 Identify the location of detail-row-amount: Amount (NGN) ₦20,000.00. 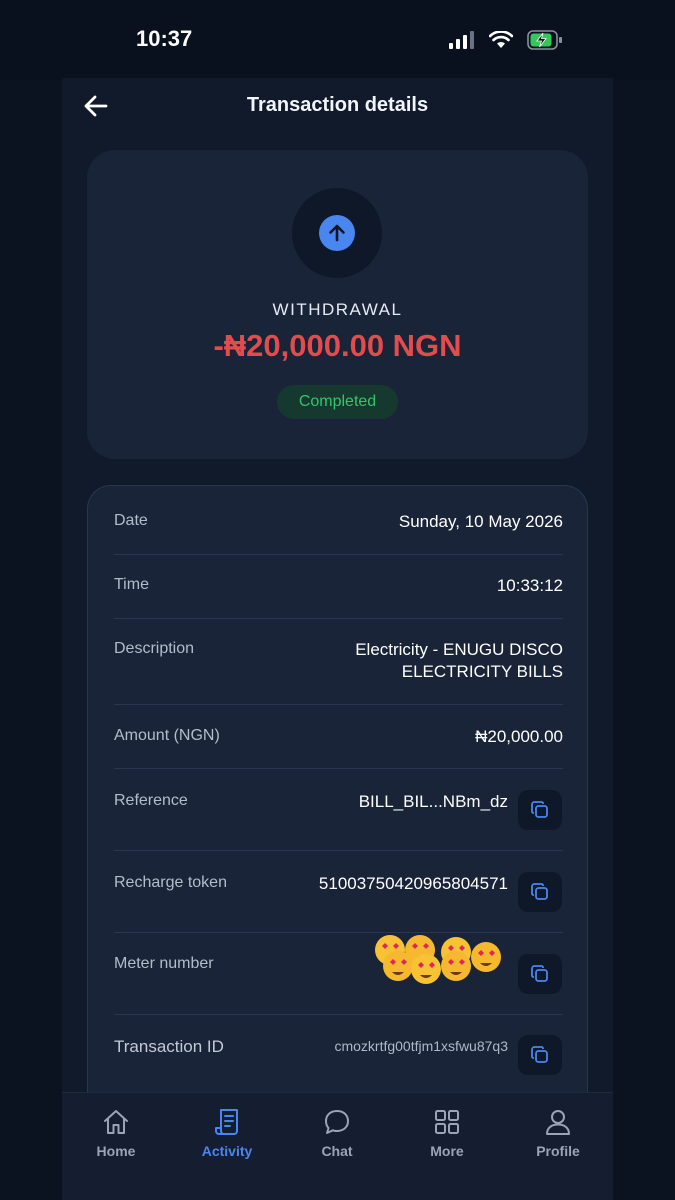
(338, 737).